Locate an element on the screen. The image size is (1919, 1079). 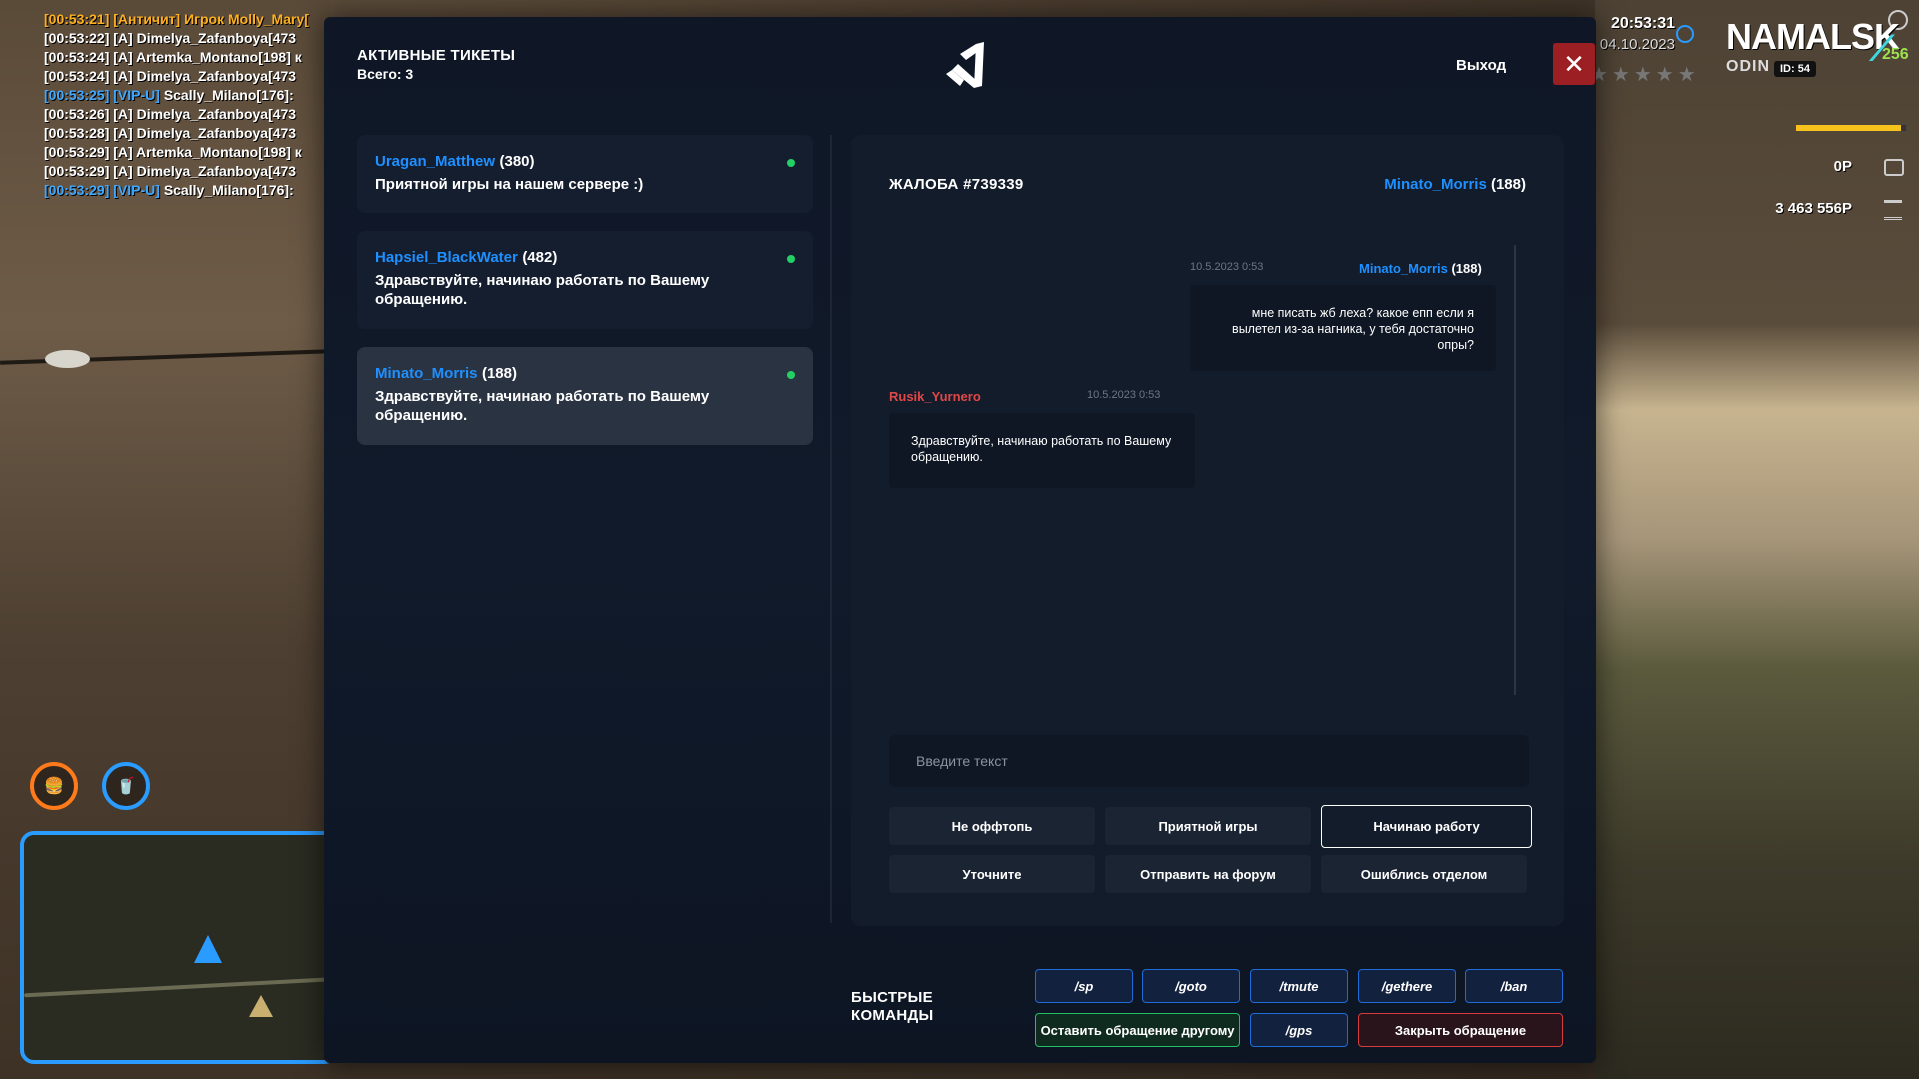
quick-reply-button: Уточните is located at coordinates (992, 874).